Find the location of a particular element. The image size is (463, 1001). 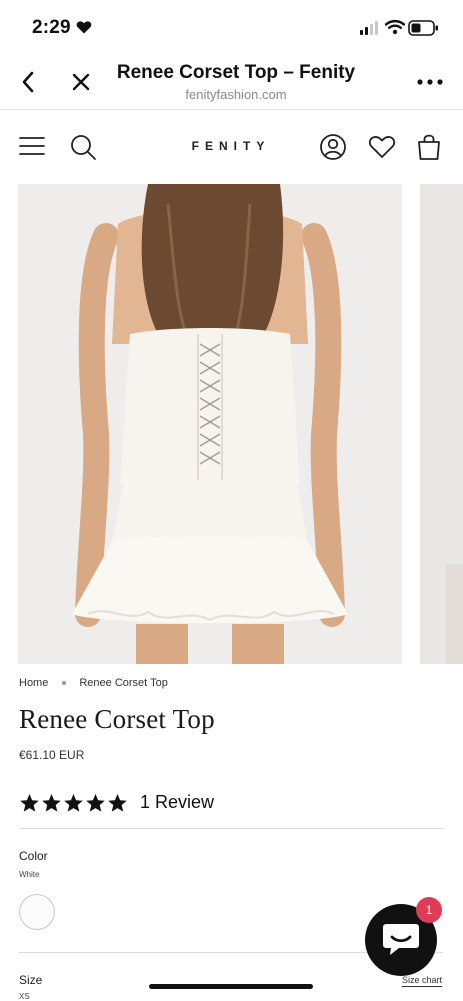

back-button is located at coordinates (28, 82).